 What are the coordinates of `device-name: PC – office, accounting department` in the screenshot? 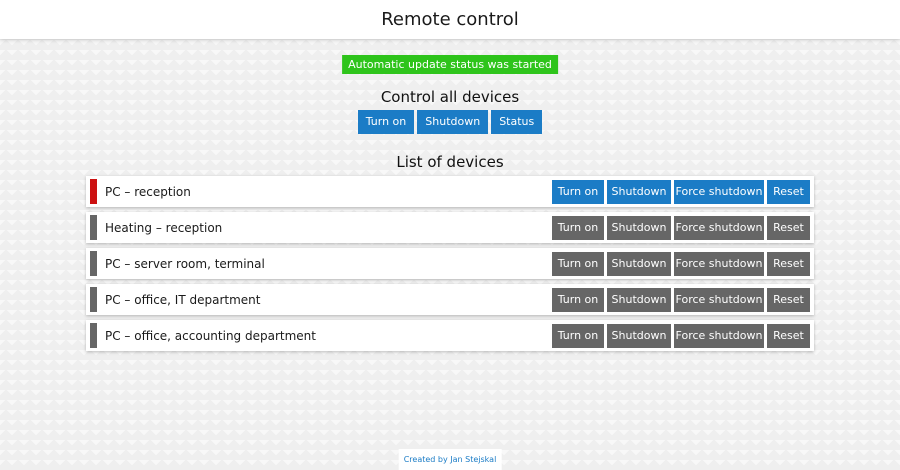 It's located at (210, 335).